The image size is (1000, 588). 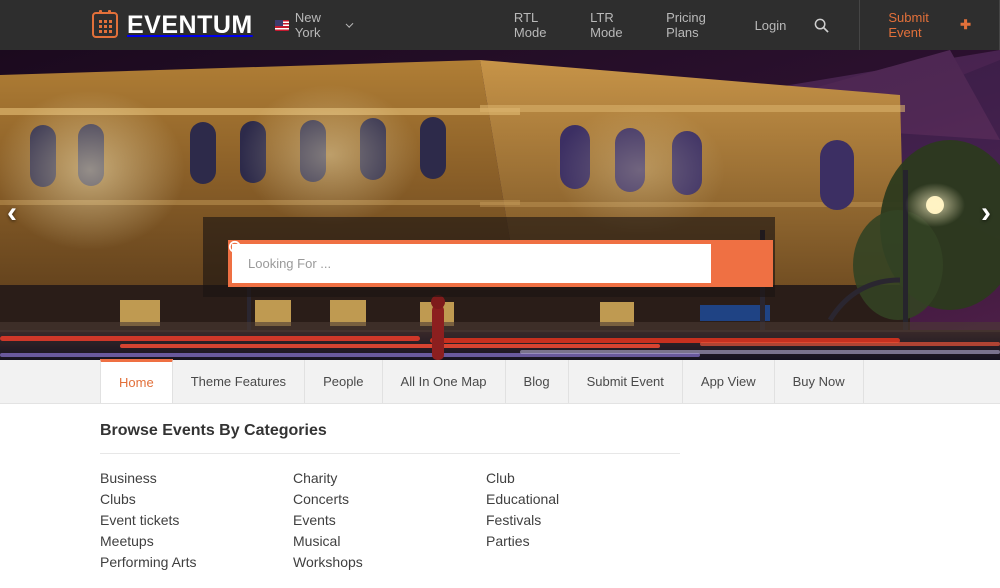 What do you see at coordinates (695, 25) in the screenshot?
I see `nav-item-pricing-plans: Pricing Plans` at bounding box center [695, 25].